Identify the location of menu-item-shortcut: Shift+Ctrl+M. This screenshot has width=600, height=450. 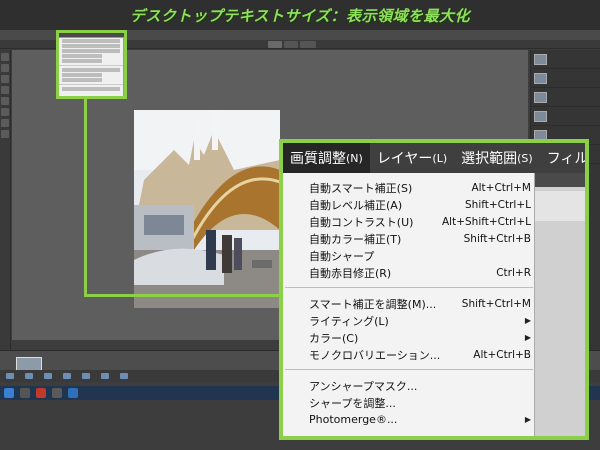
(496, 303).